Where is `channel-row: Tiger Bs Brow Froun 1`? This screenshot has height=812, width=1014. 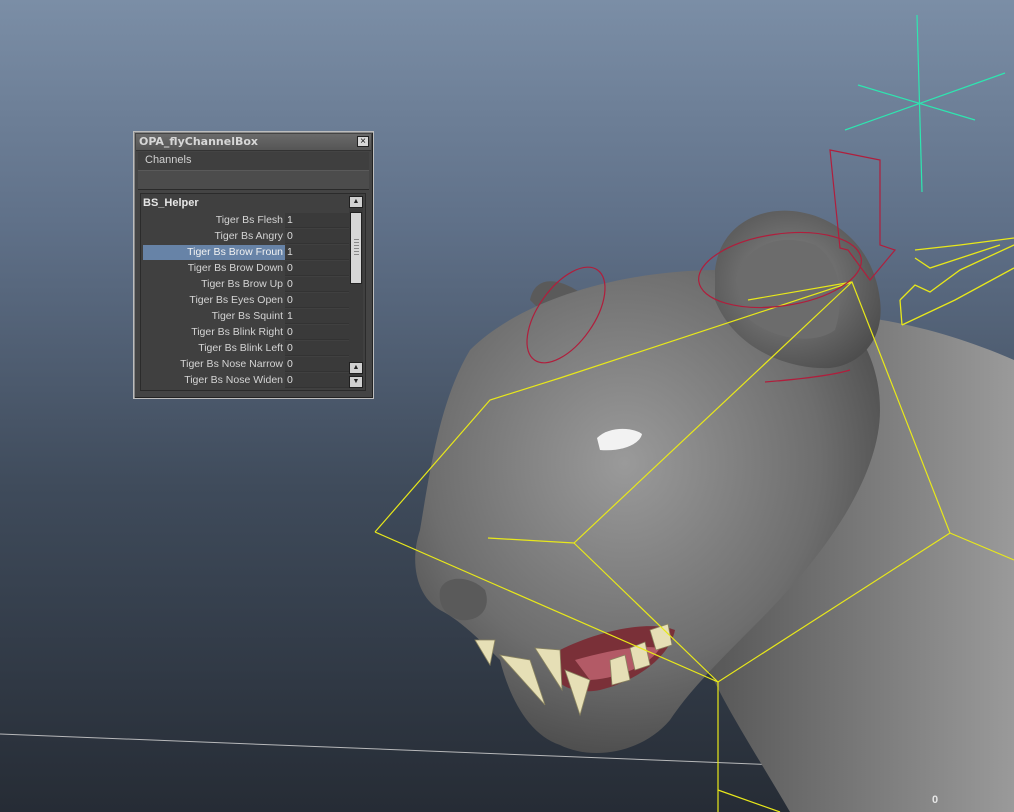 channel-row: Tiger Bs Brow Froun 1 is located at coordinates (246, 253).